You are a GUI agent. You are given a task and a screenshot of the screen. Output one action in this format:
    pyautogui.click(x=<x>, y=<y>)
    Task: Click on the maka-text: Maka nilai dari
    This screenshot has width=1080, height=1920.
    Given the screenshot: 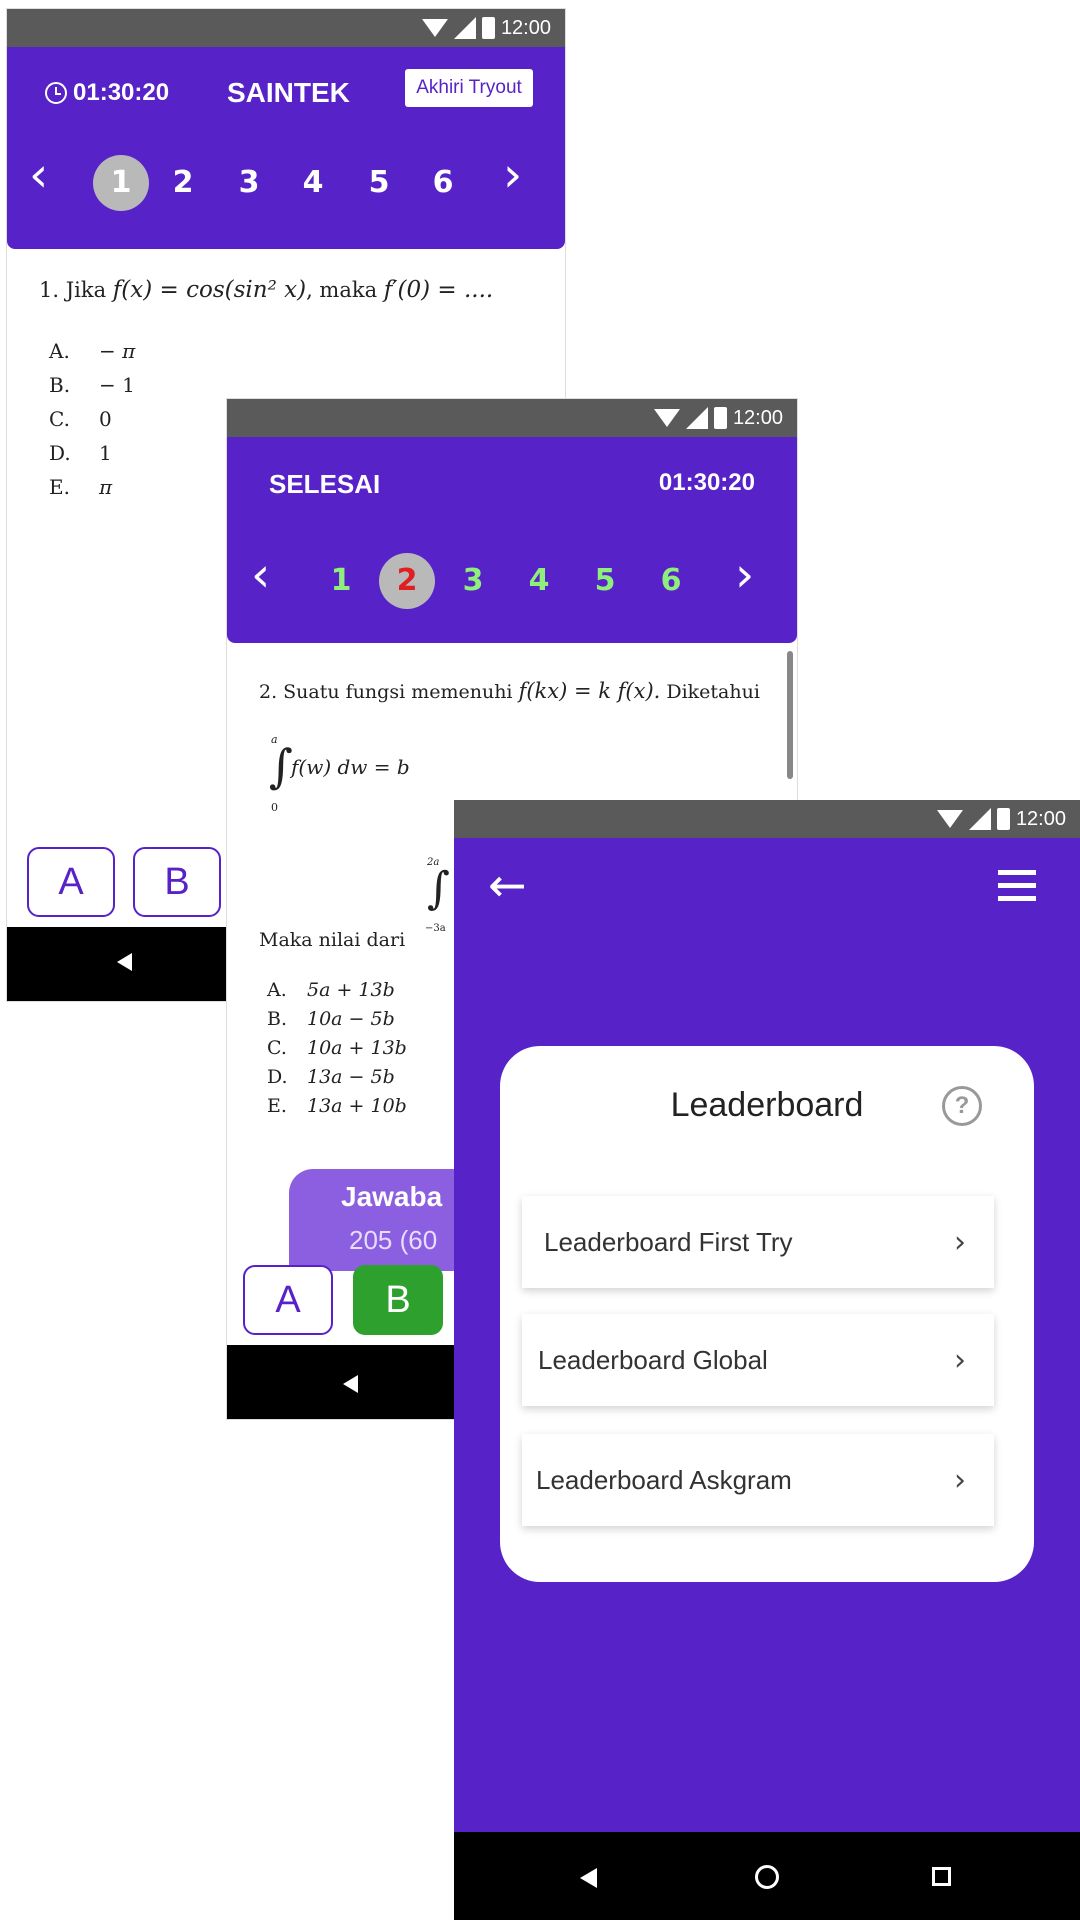 What is the action you would take?
    pyautogui.click(x=332, y=940)
    